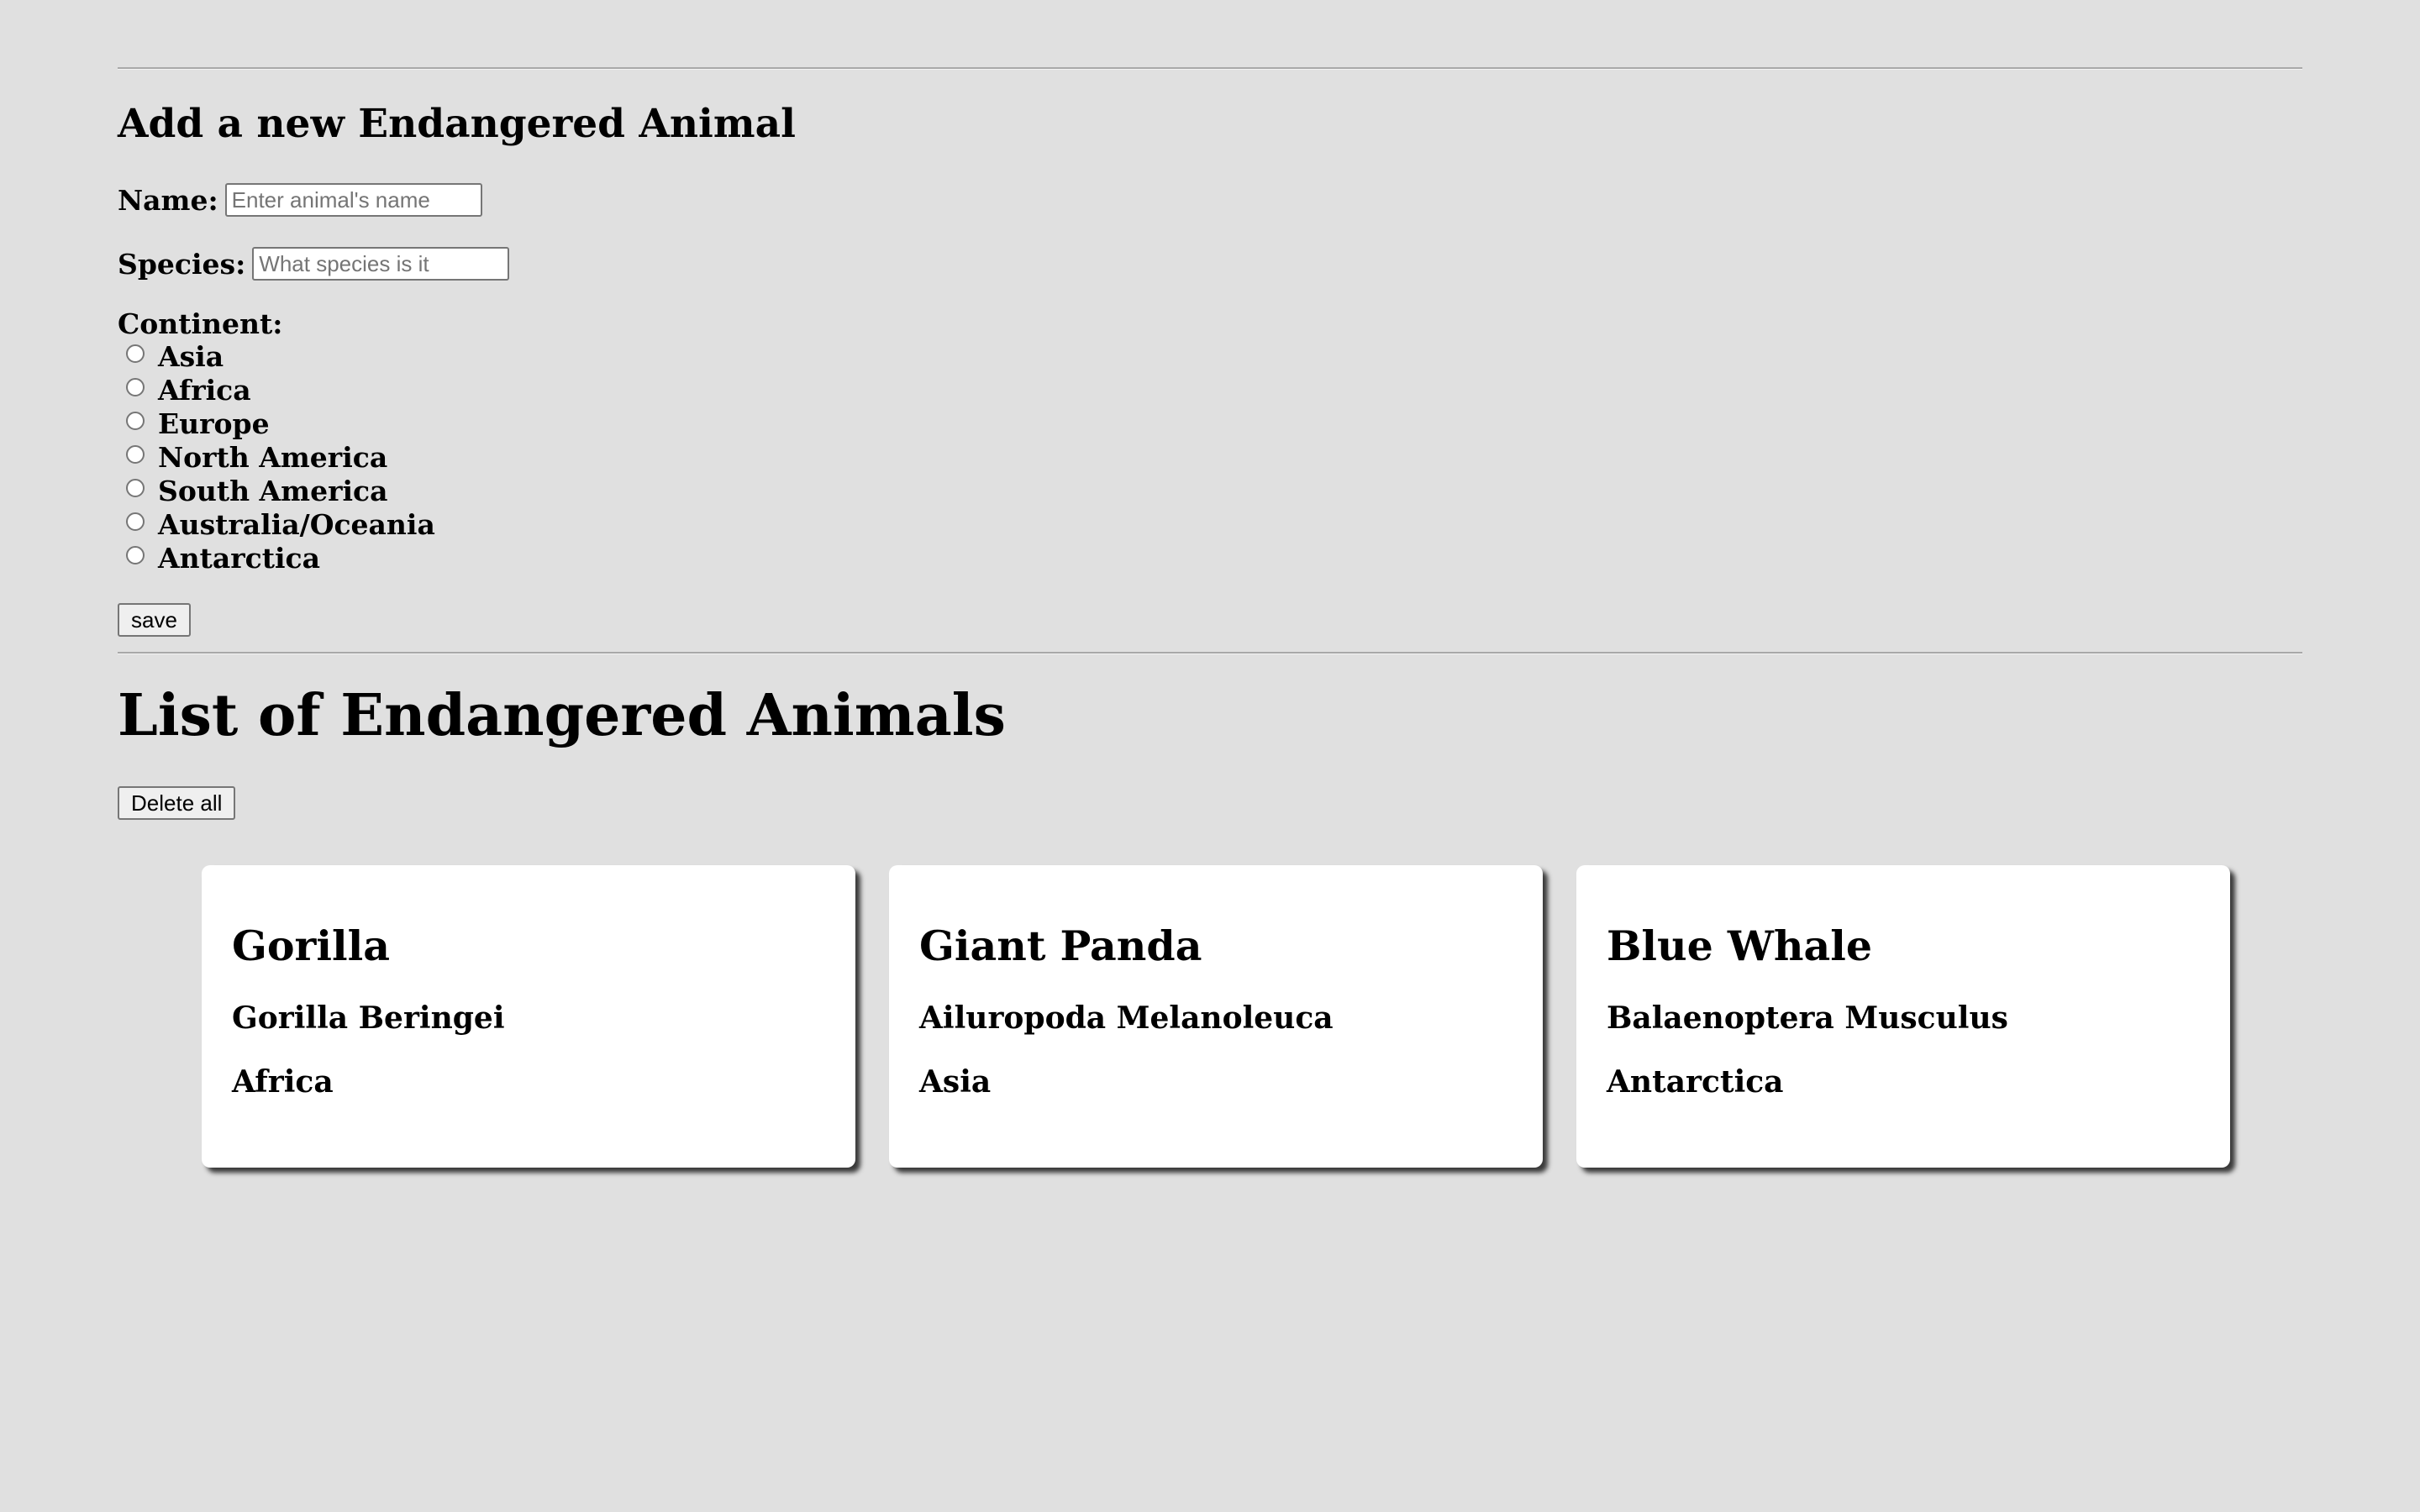  What do you see at coordinates (956, 1082) in the screenshot?
I see `animal-continent: Asia` at bounding box center [956, 1082].